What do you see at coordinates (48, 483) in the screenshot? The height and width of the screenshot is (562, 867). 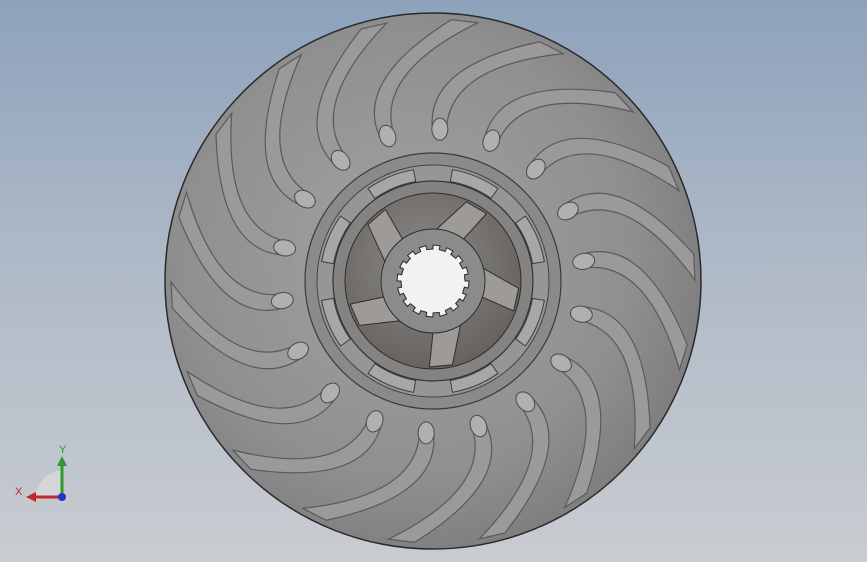 I see `triad-plane-shade` at bounding box center [48, 483].